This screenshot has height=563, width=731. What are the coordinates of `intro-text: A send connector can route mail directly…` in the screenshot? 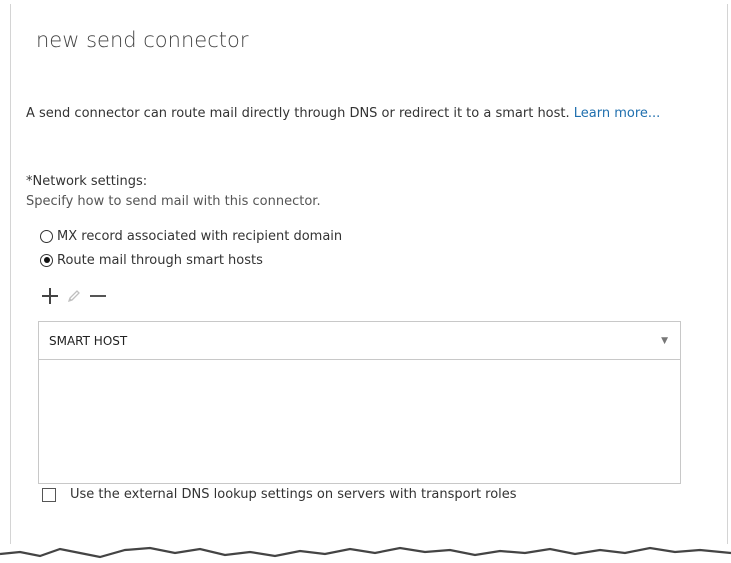 It's located at (351, 114).